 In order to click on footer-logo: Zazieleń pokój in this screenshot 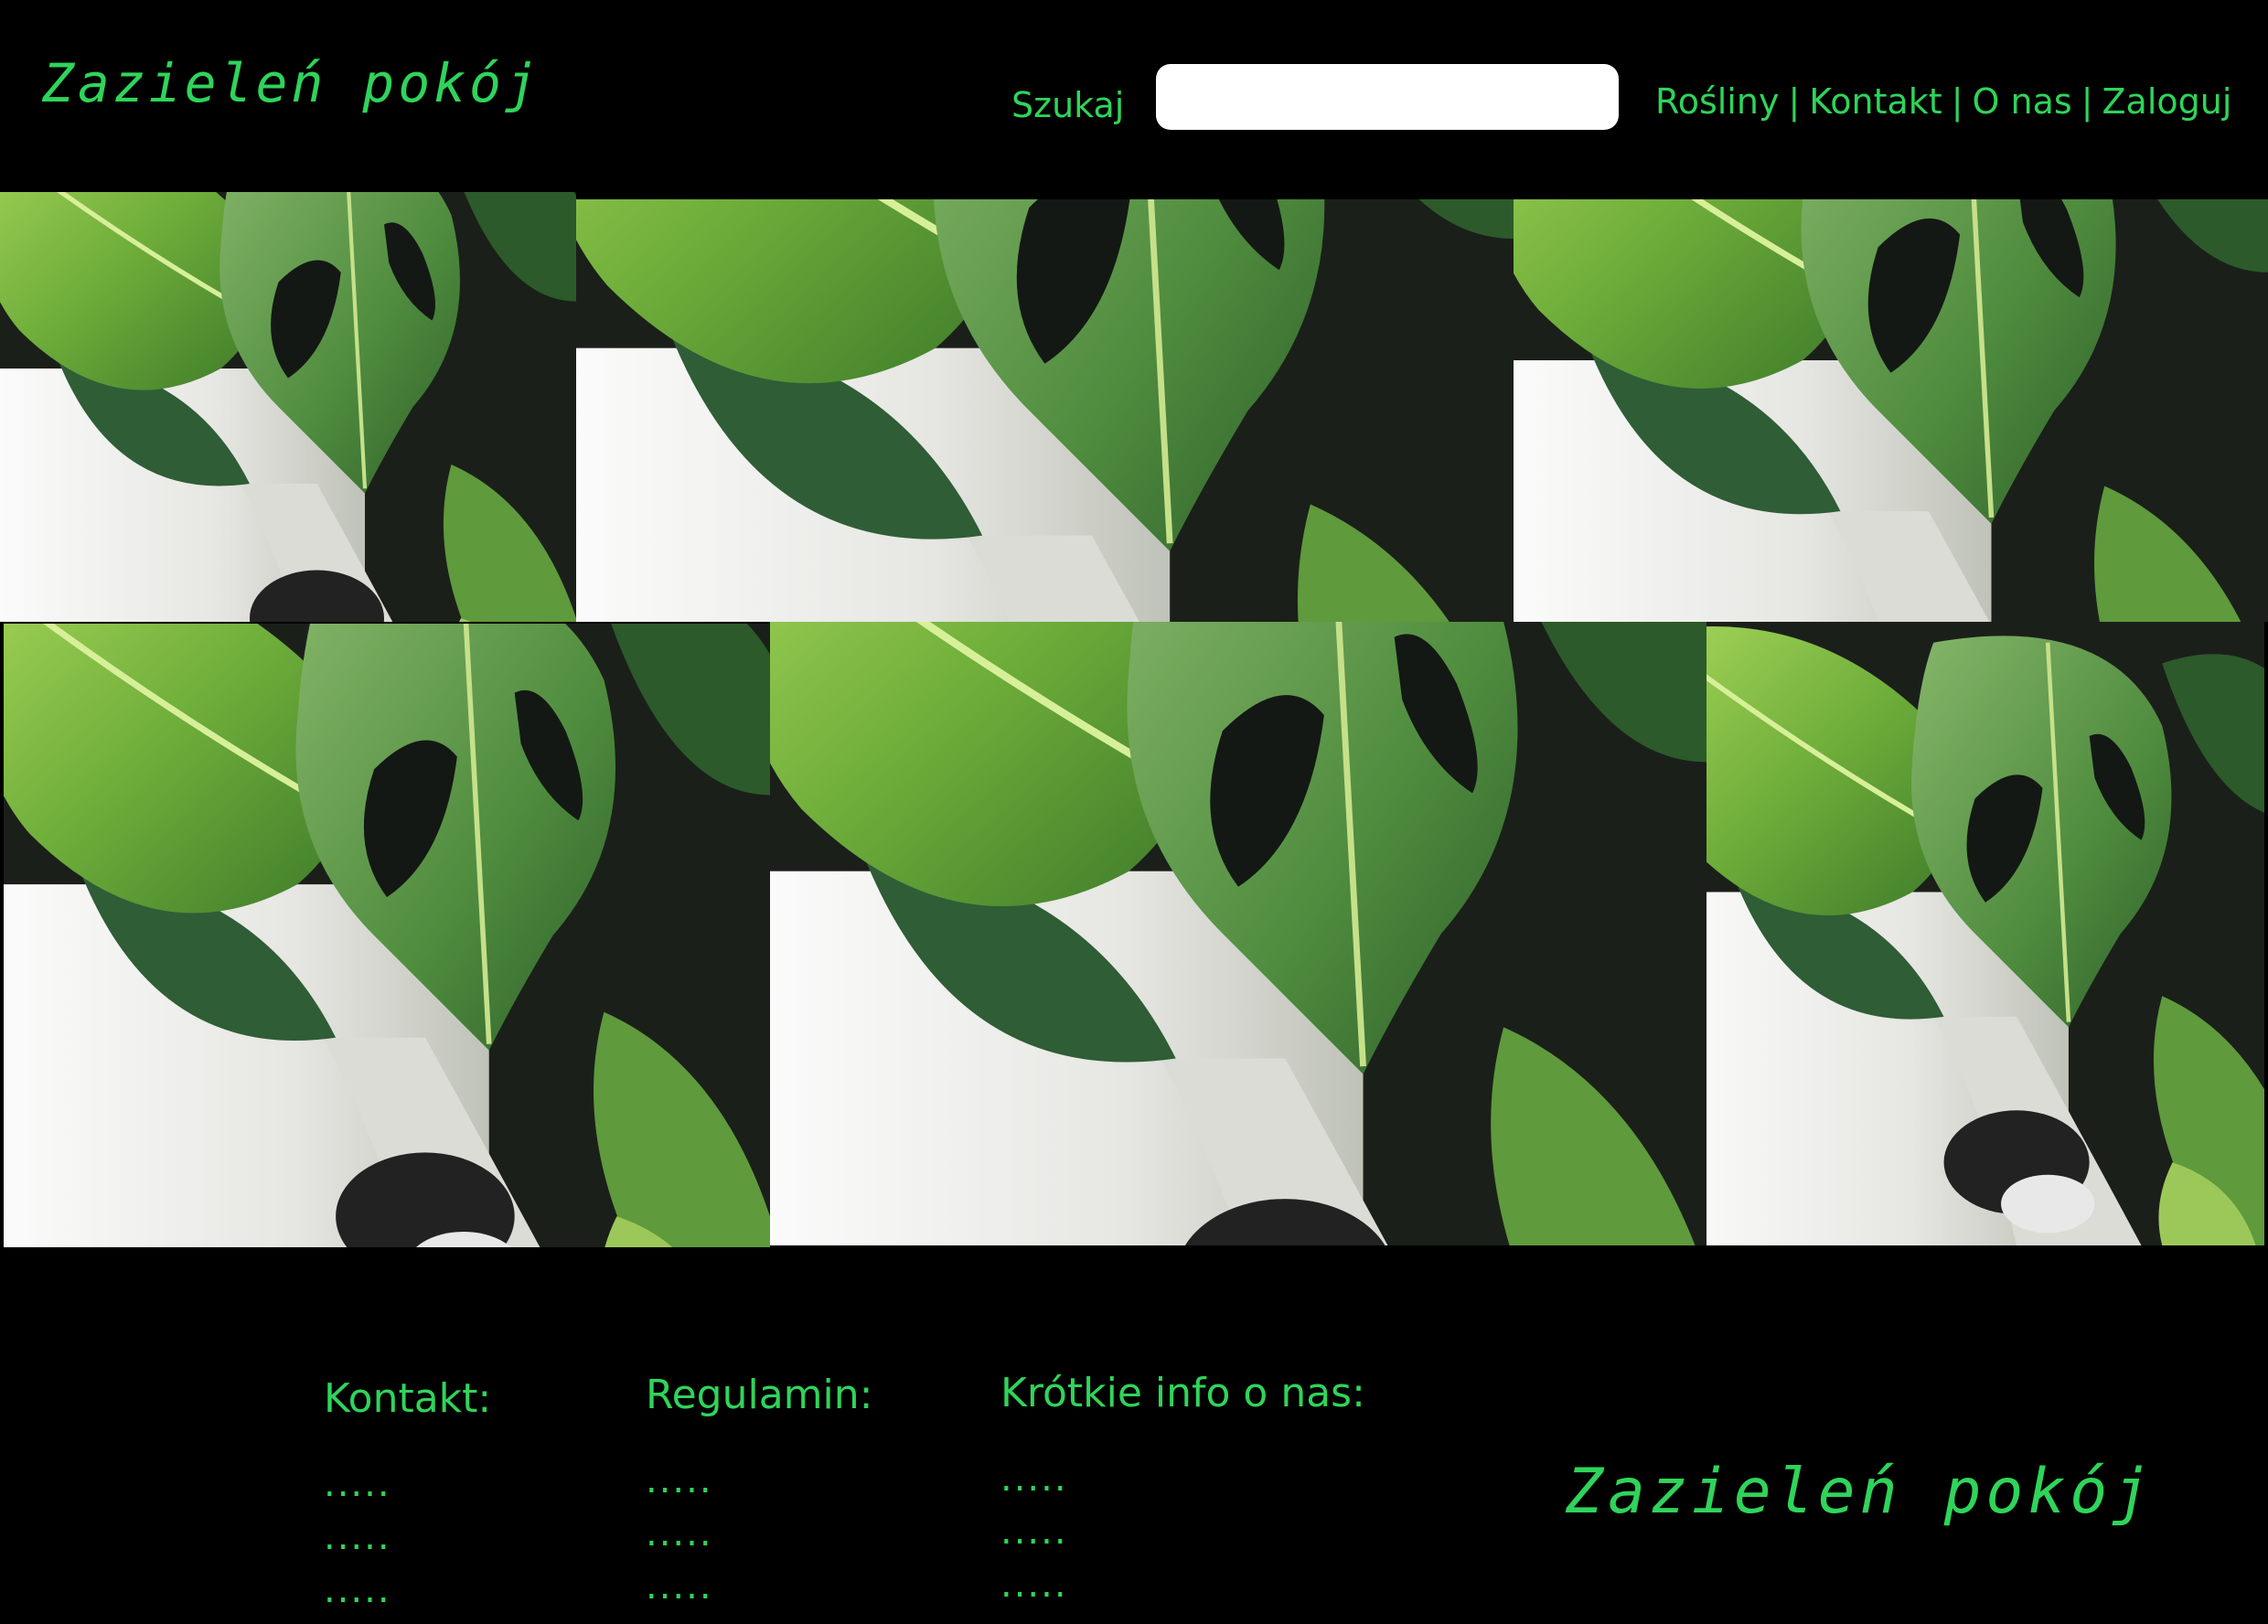, I will do `click(1860, 1492)`.